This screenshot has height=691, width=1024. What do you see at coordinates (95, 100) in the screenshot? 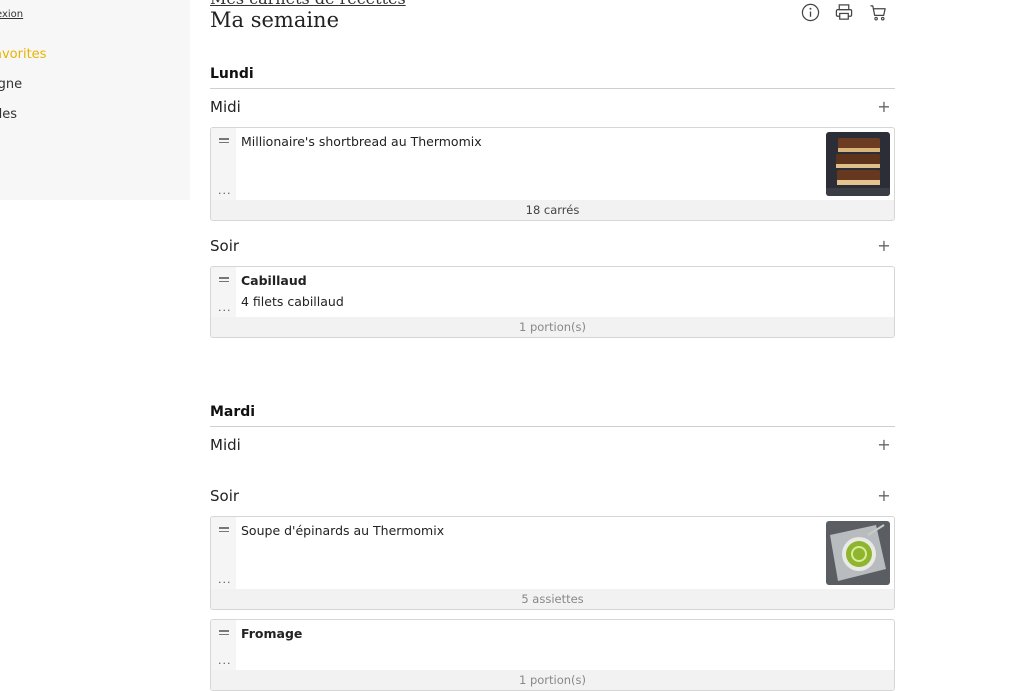
I see `sidebar: exion avorites igne des` at bounding box center [95, 100].